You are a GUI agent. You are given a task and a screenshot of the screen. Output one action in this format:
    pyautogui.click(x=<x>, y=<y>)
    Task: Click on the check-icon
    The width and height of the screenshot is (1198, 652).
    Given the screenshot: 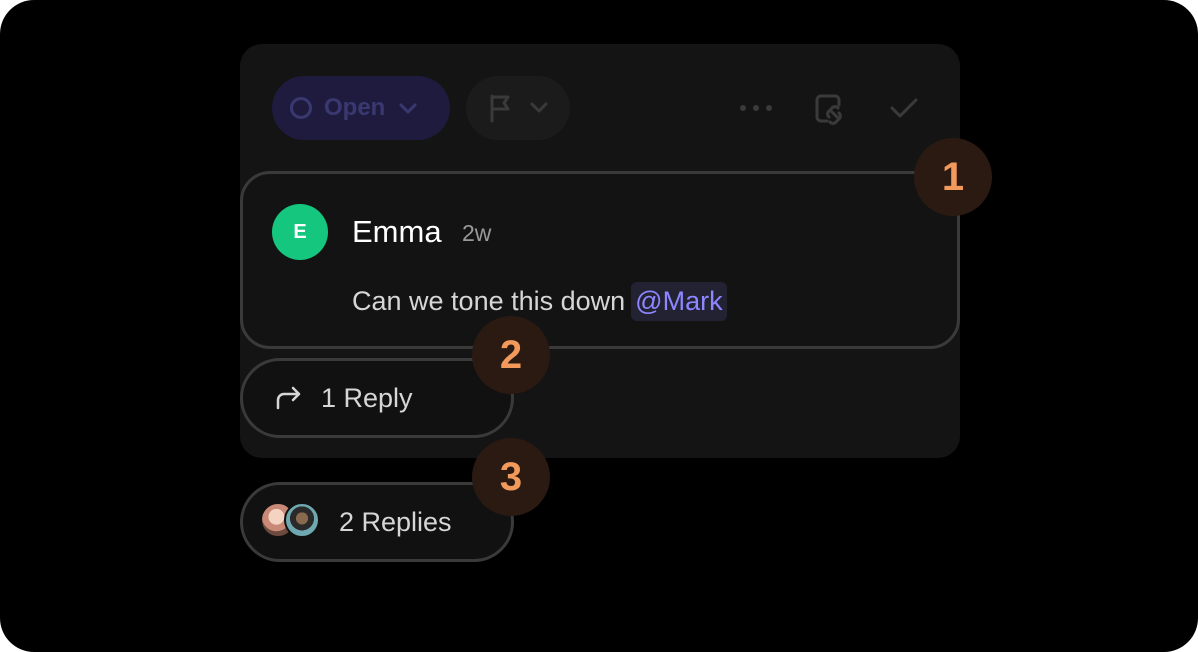 What is the action you would take?
    pyautogui.click(x=904, y=108)
    